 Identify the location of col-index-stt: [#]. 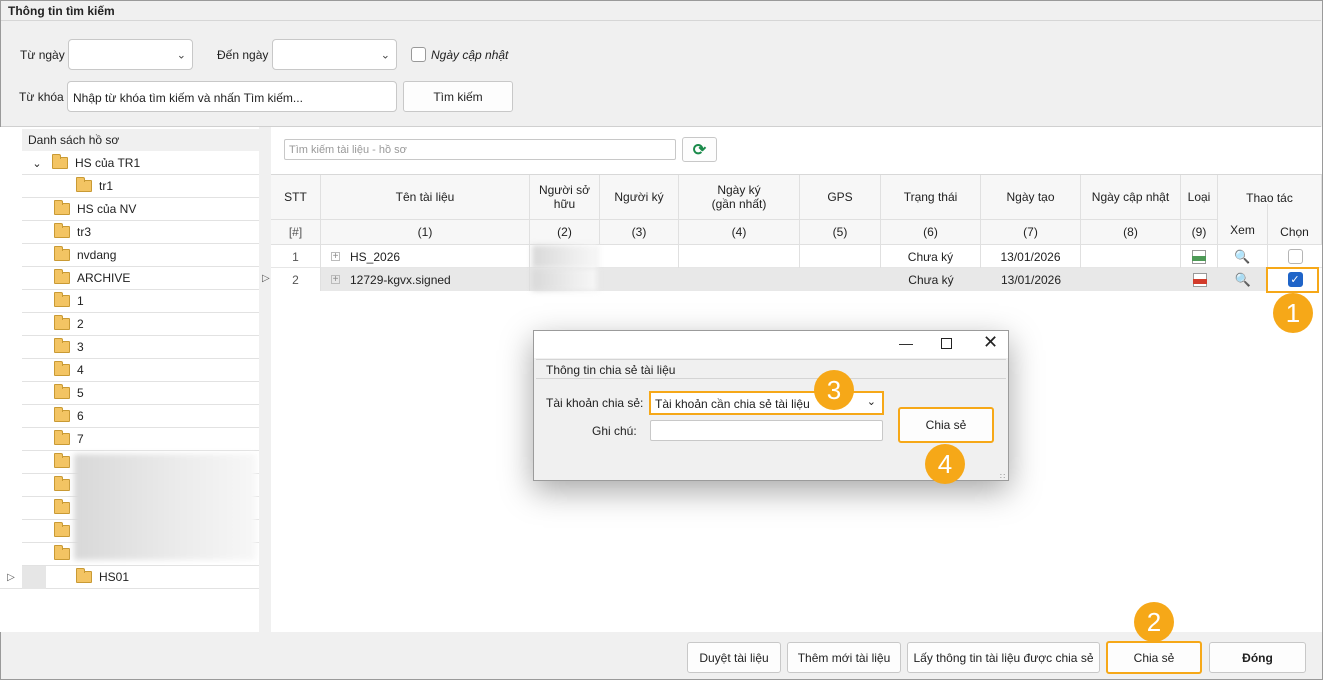
(296, 232).